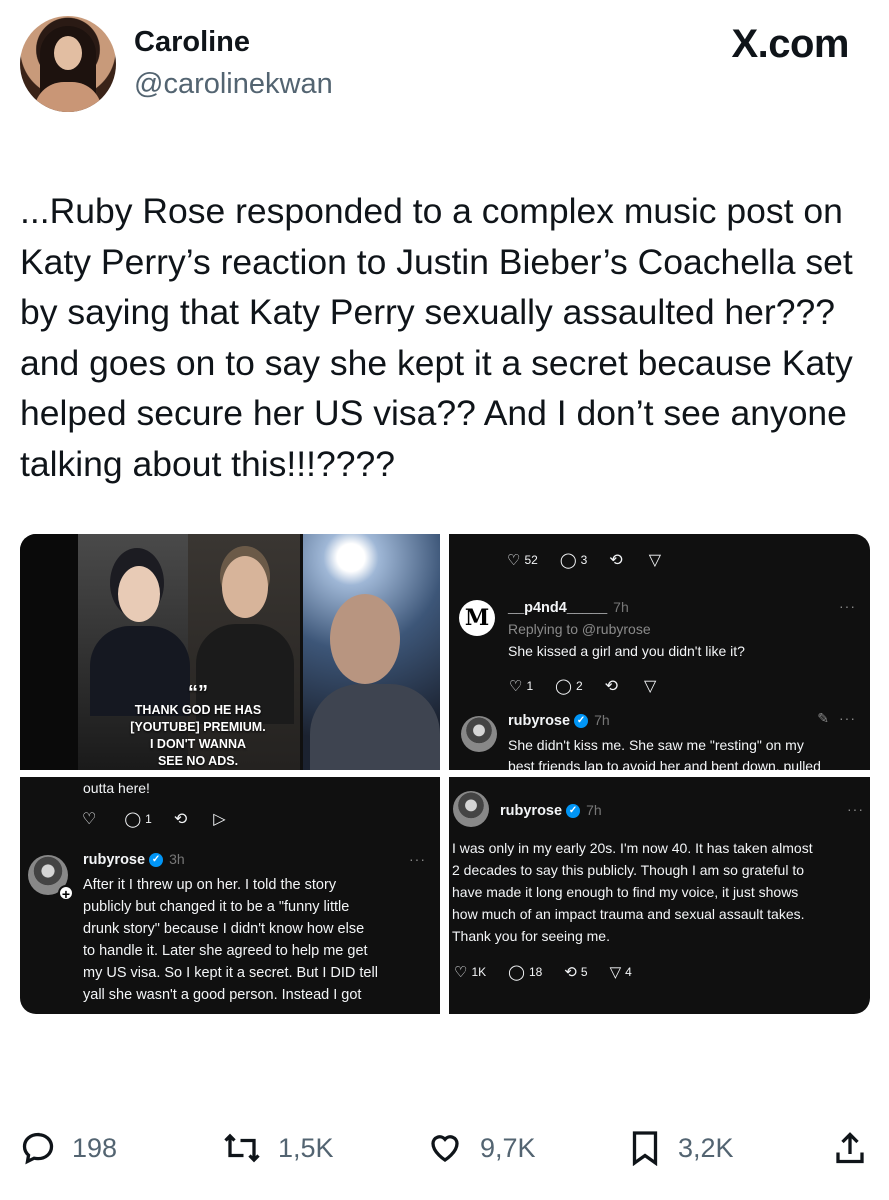 Image resolution: width=889 pixels, height=1200 pixels. I want to click on reply-icon, so click(38, 1148).